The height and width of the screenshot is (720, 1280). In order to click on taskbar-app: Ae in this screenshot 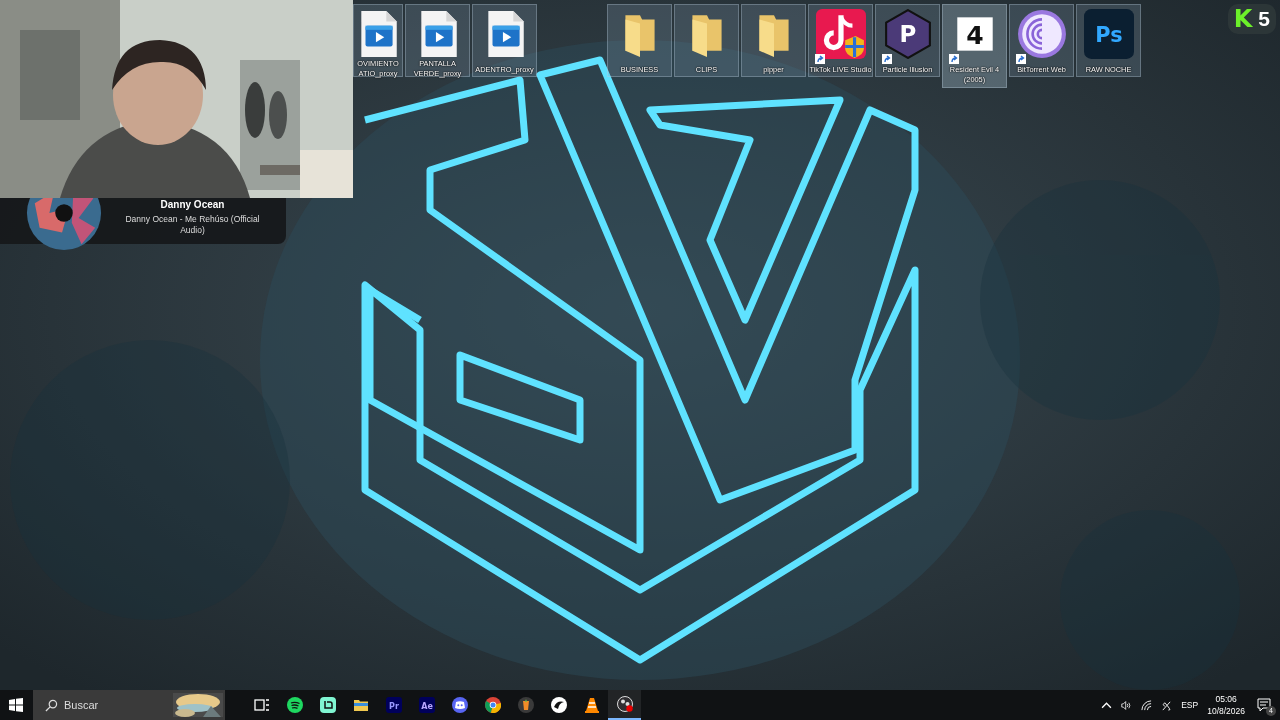, I will do `click(426, 705)`.